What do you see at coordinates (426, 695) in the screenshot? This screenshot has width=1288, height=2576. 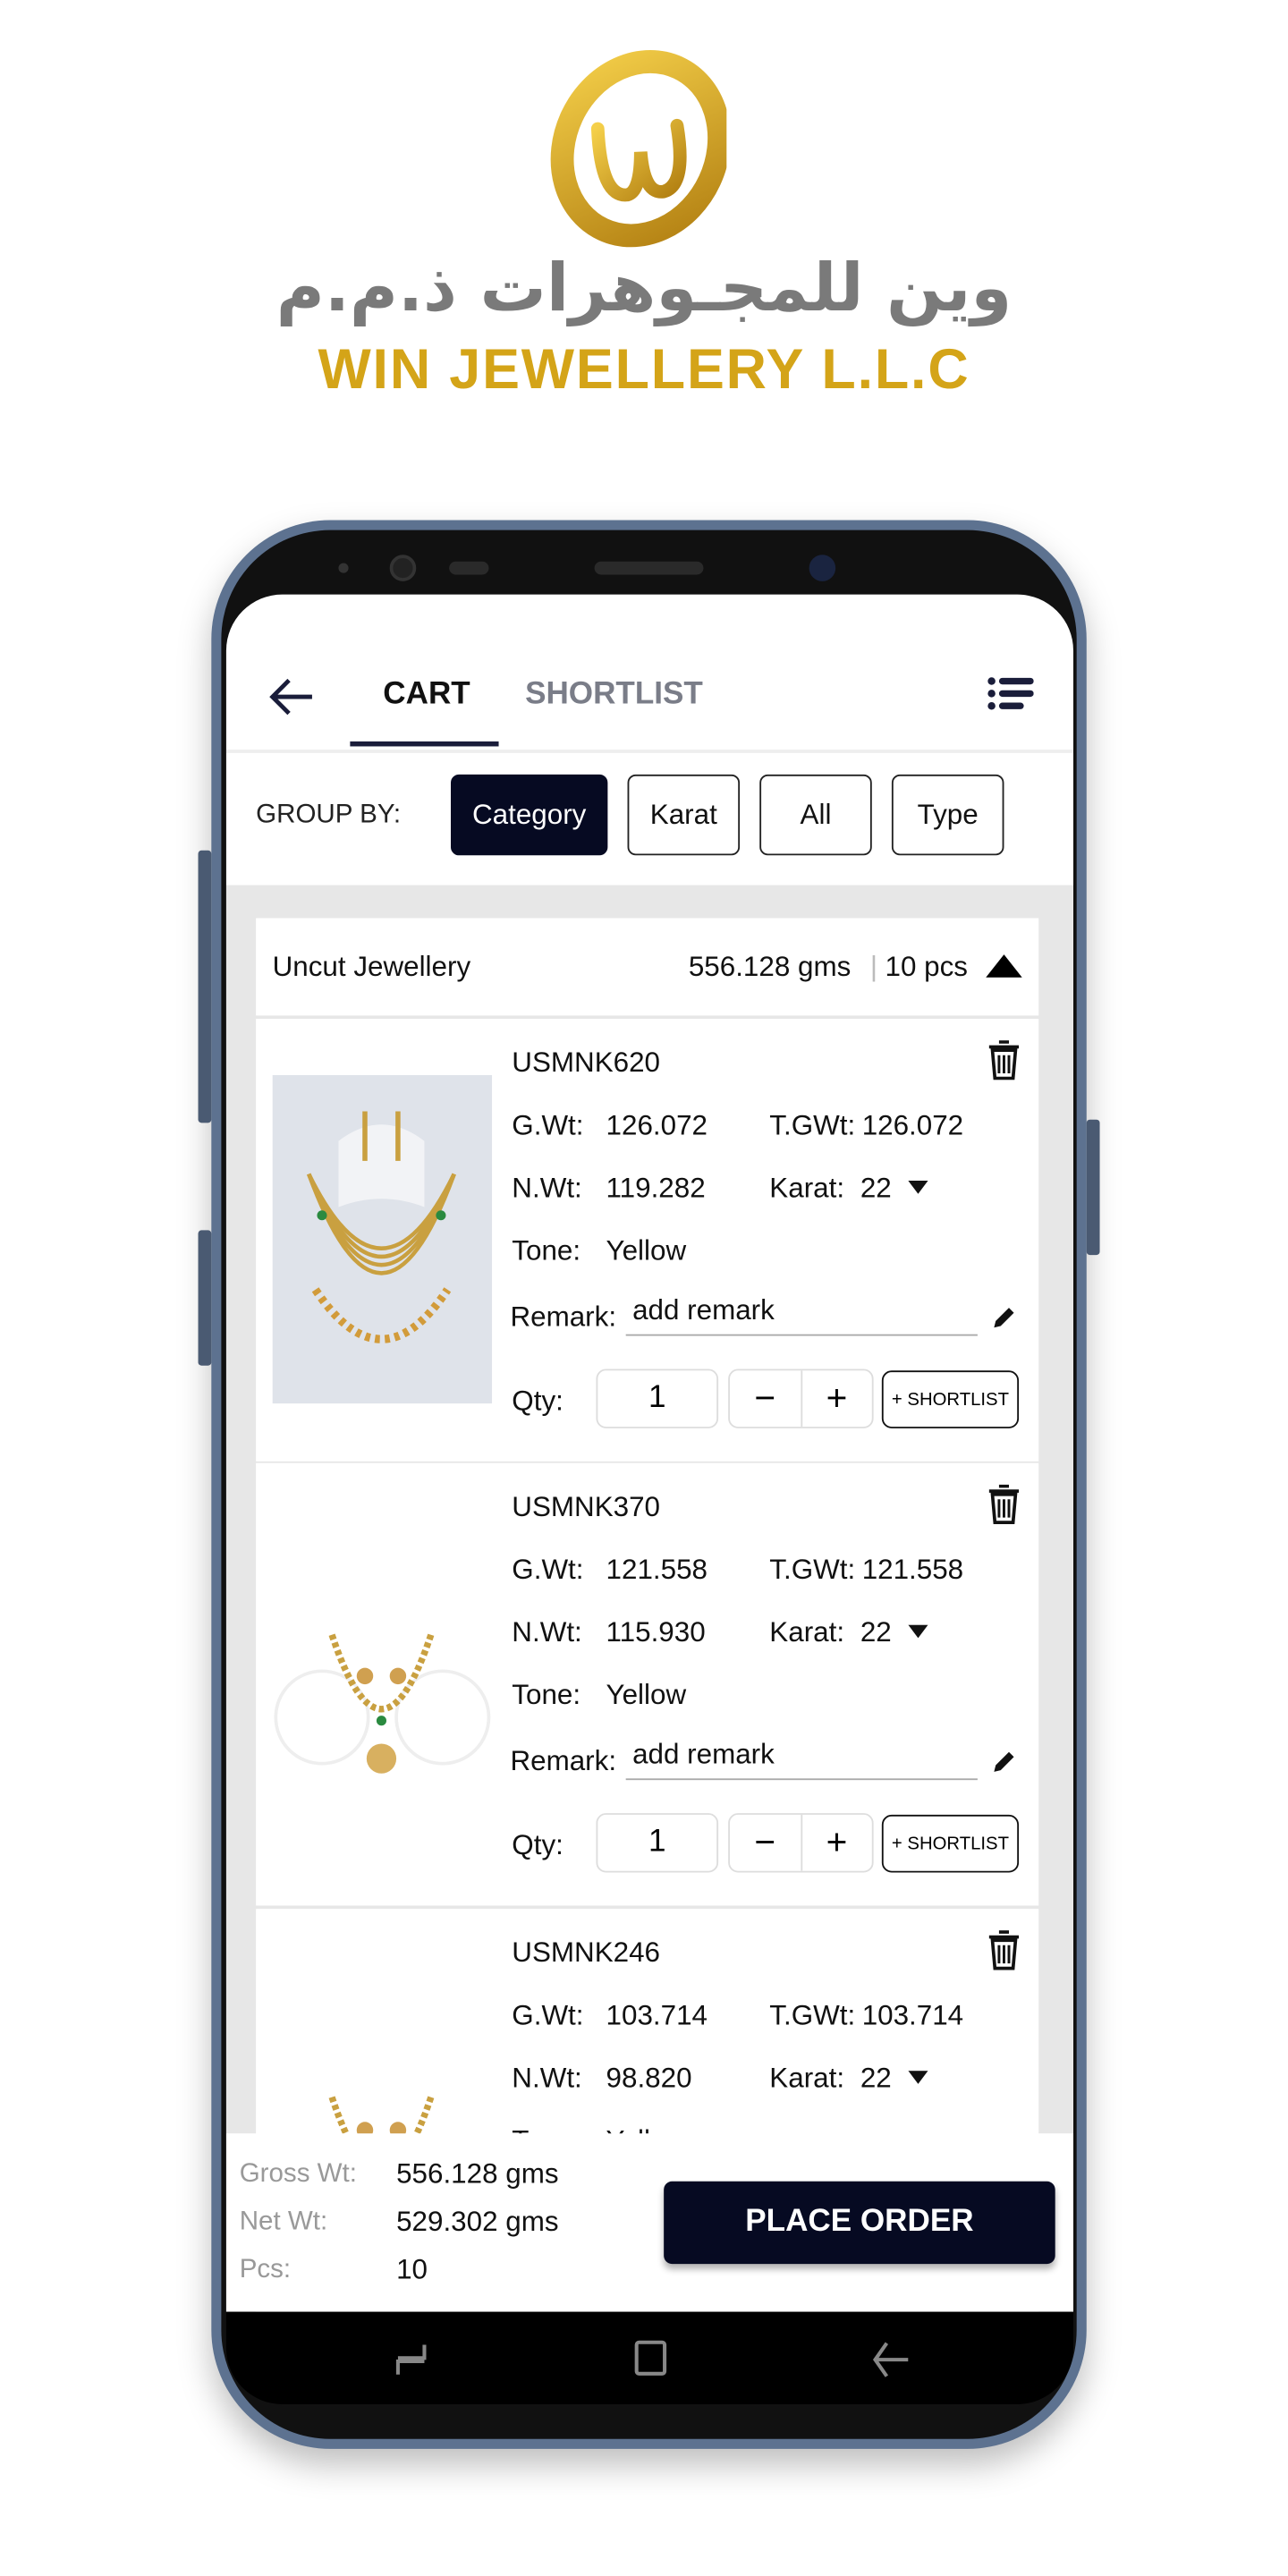 I see `tab-cart: CART` at bounding box center [426, 695].